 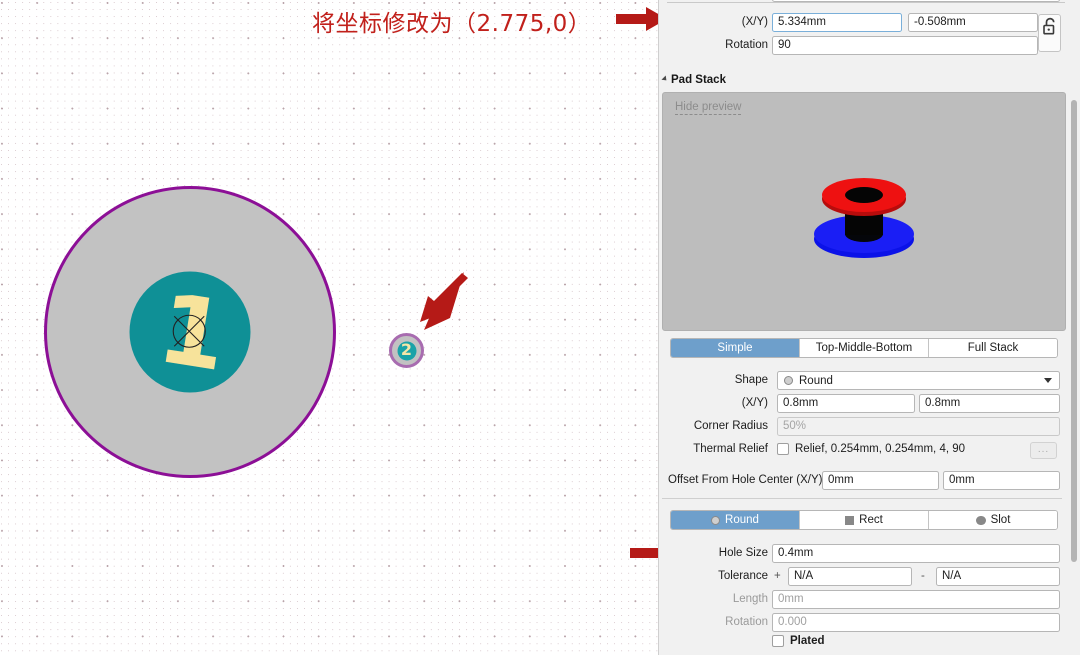 I want to click on position-xy-label: (X/Y), so click(x=754, y=22).